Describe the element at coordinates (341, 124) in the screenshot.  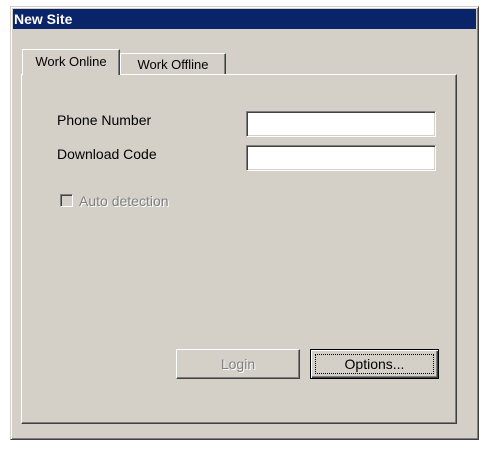
I see `phone-number-input` at that location.